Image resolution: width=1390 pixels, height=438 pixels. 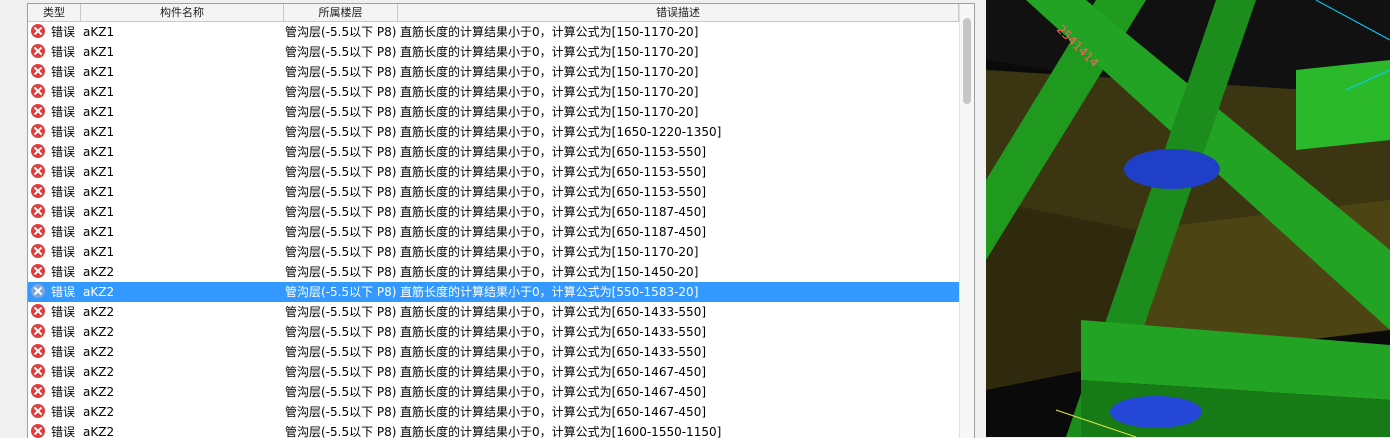 I want to click on cell-description: 直筋长度的计算结果小于0，计算公式为[650-1187-450], so click(x=553, y=212).